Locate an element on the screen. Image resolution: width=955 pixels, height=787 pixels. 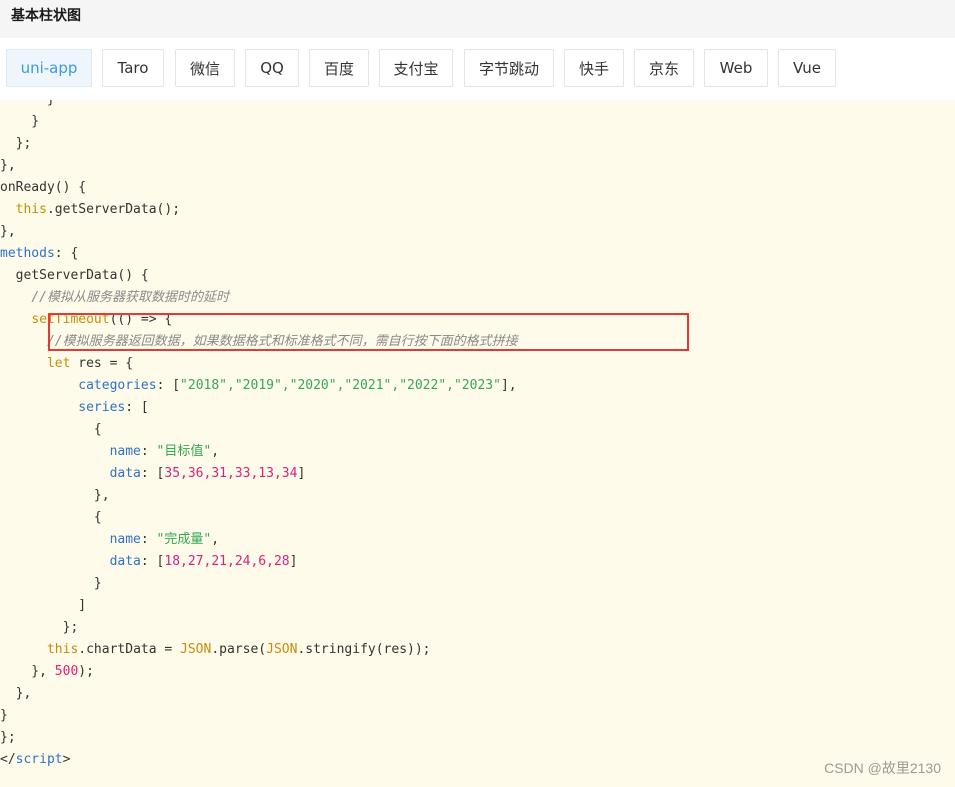
tab-jd: 京东 is located at coordinates (664, 68).